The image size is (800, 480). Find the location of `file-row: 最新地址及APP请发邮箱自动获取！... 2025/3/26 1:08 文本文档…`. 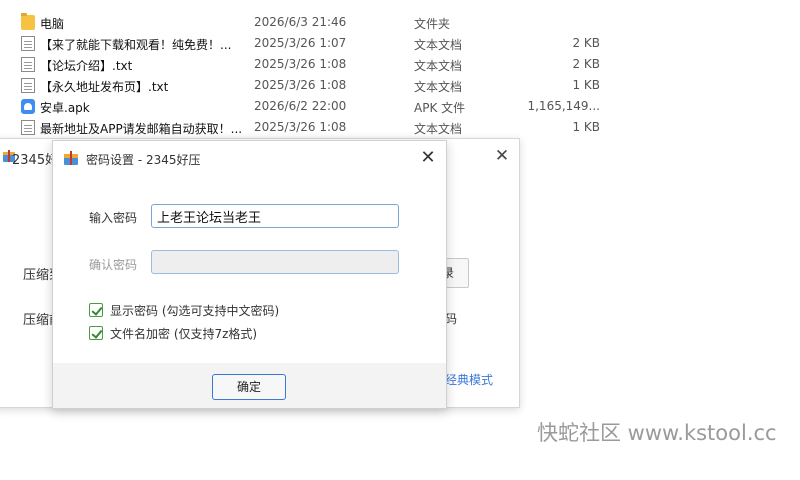

file-row: 最新地址及APP请发邮箱自动获取！... 2025/3/26 1:08 文本文档… is located at coordinates (400, 127).